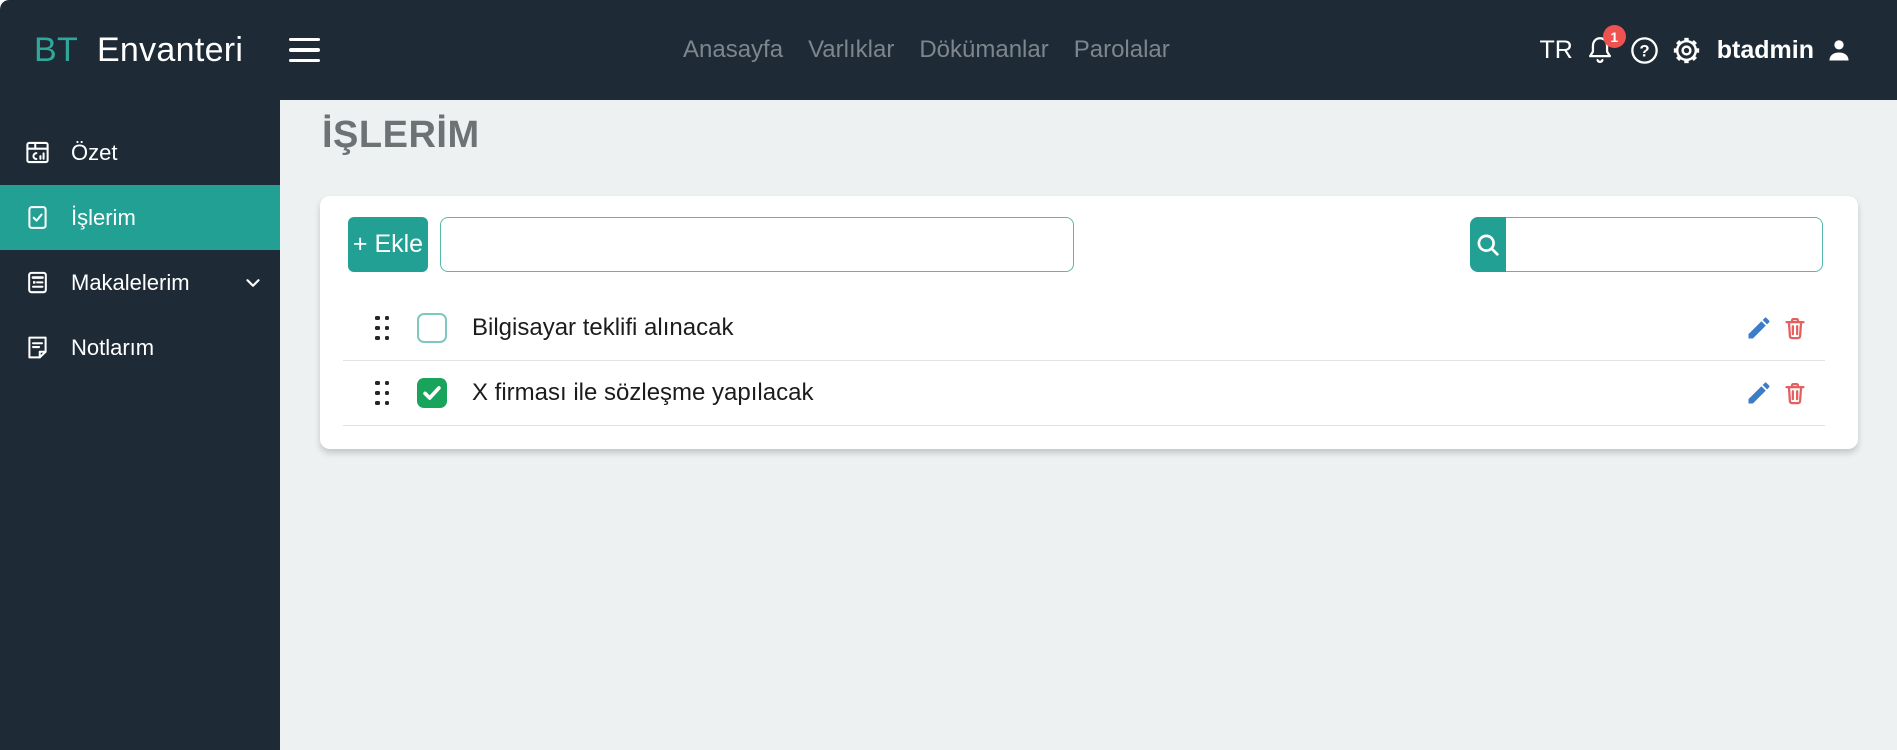  What do you see at coordinates (757, 244) in the screenshot?
I see `new-task-input` at bounding box center [757, 244].